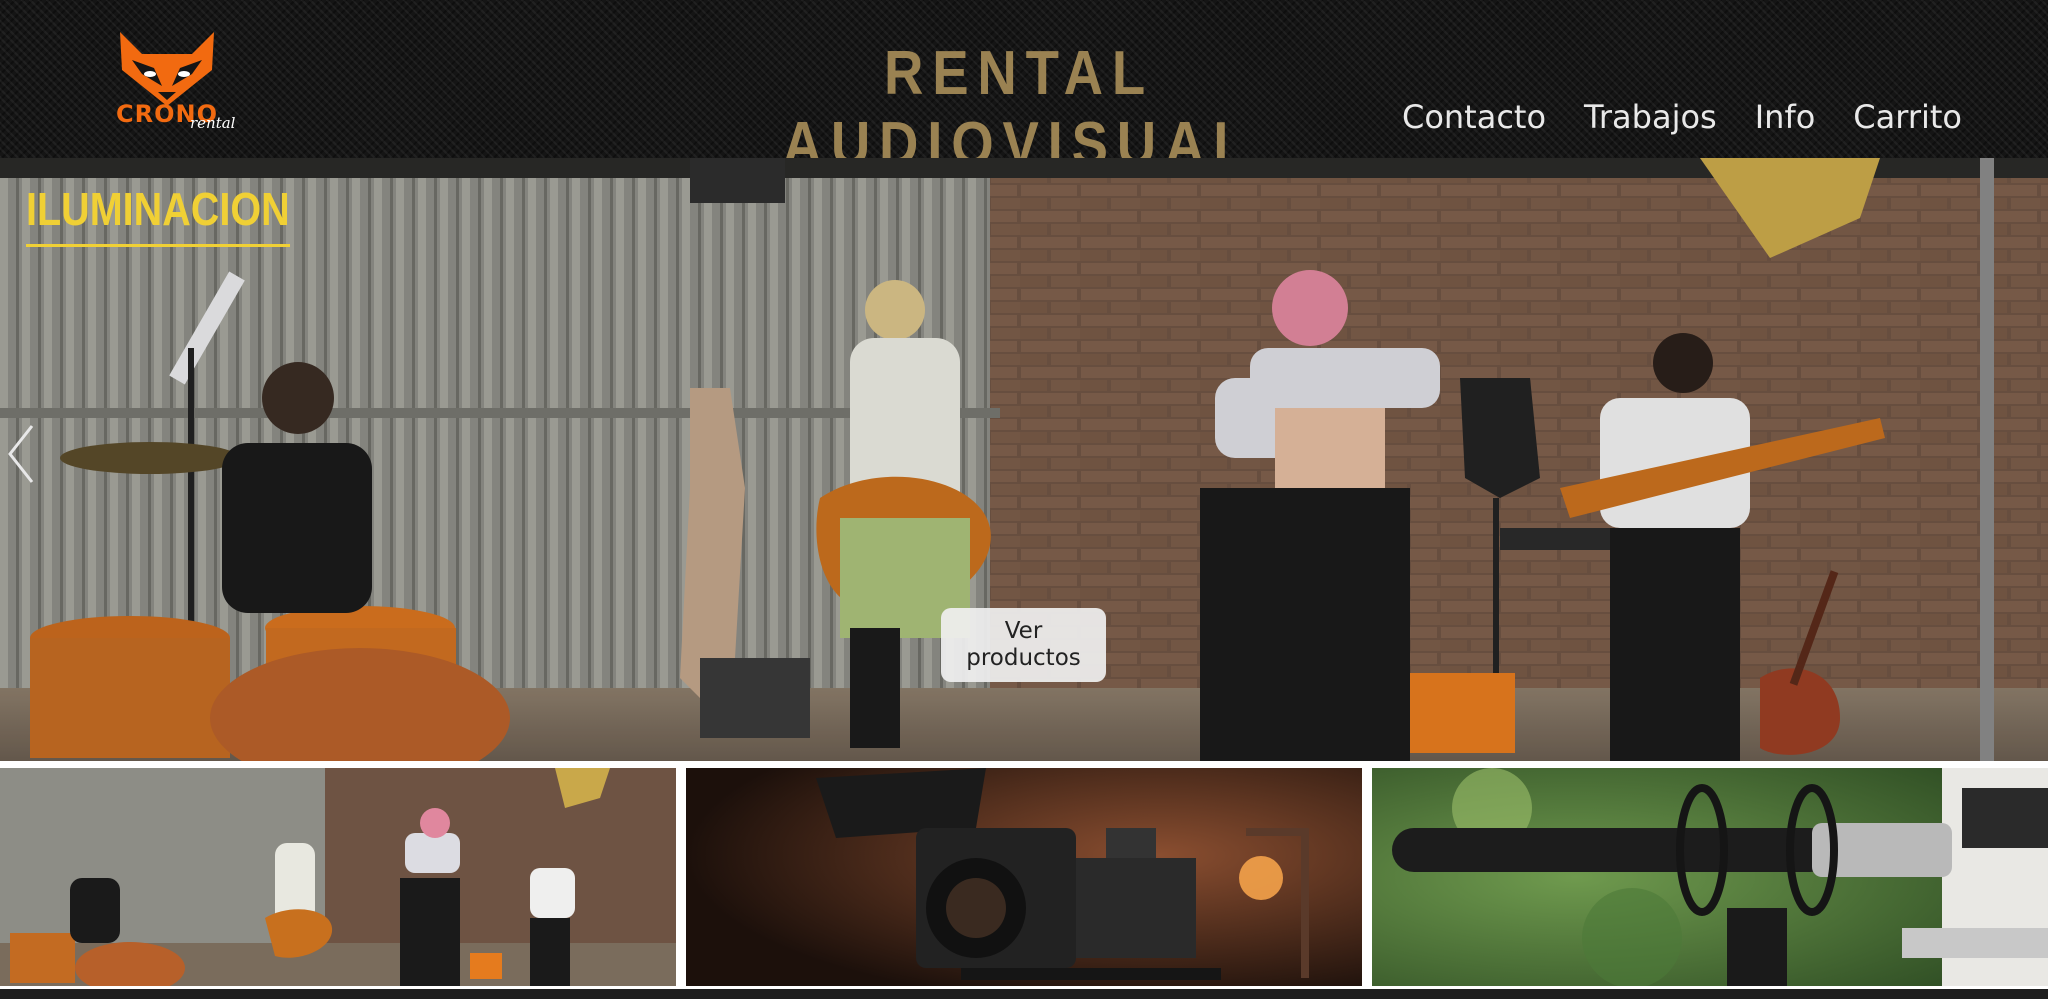  What do you see at coordinates (158, 214) in the screenshot?
I see `slide-title: ILUMINACION` at bounding box center [158, 214].